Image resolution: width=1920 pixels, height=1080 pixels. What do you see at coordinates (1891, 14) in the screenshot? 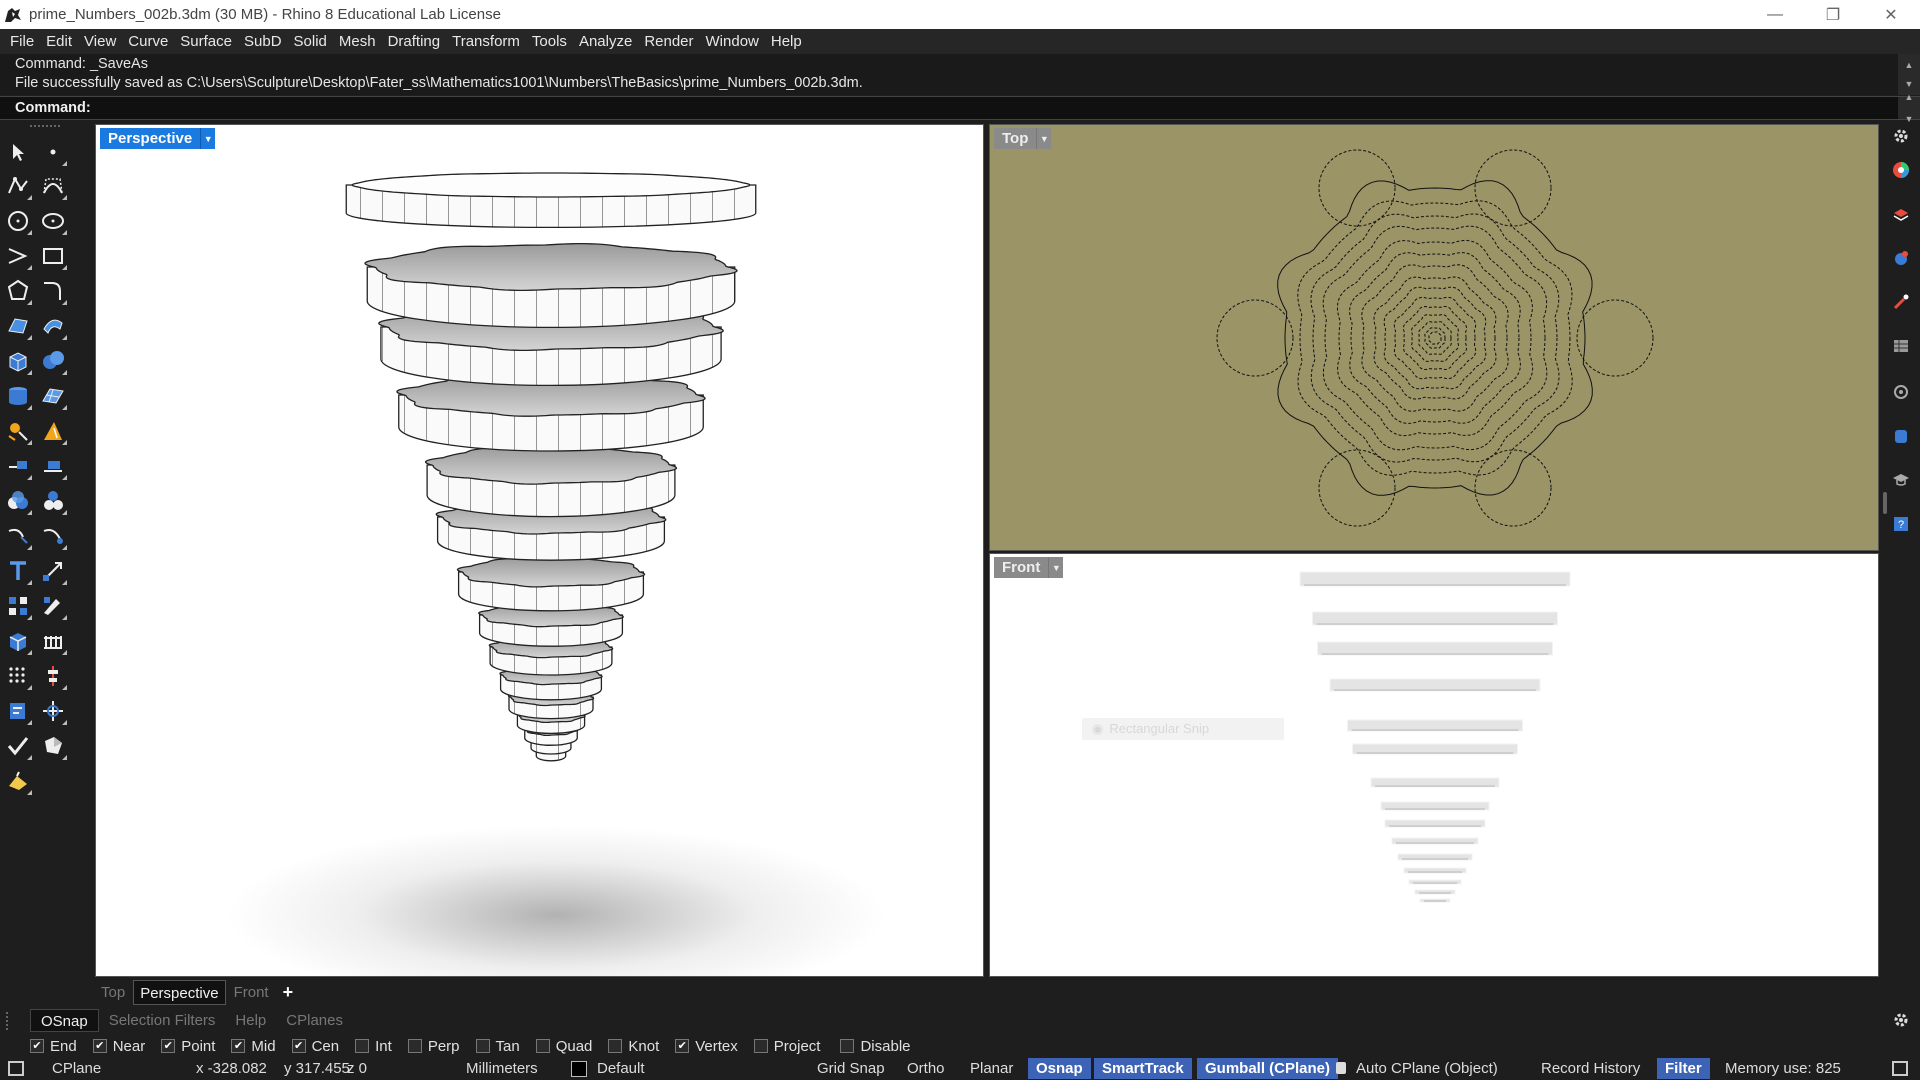
I see `close-button: ✕` at bounding box center [1891, 14].